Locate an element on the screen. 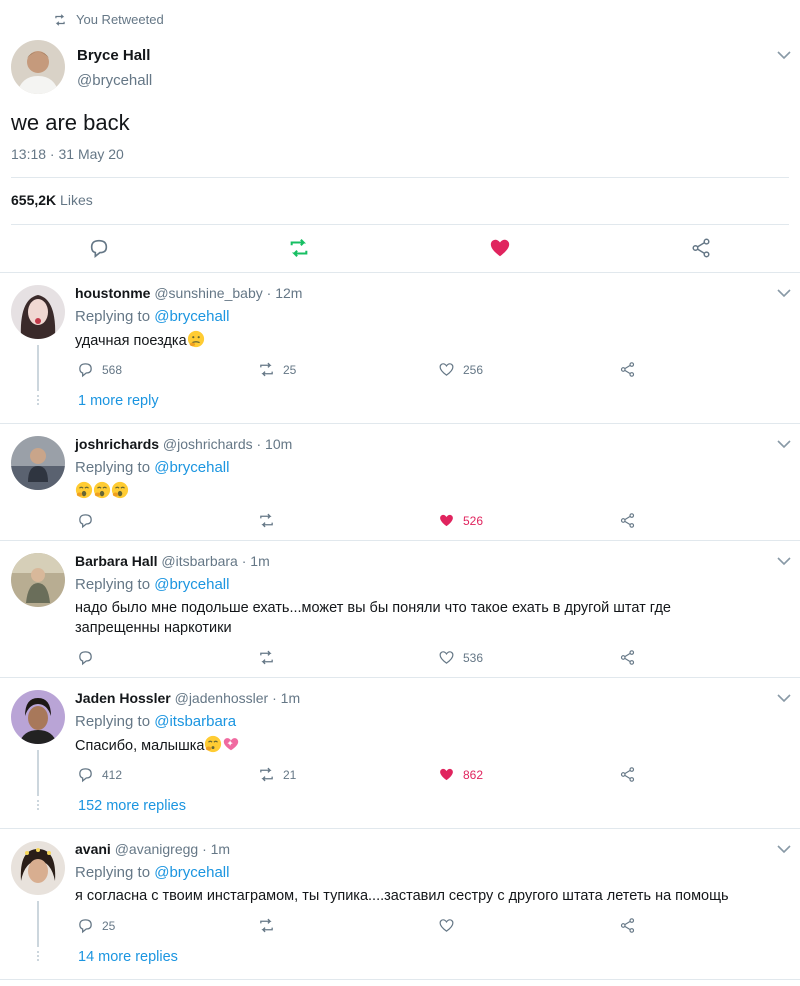  like-count: 862 is located at coordinates (473, 774).